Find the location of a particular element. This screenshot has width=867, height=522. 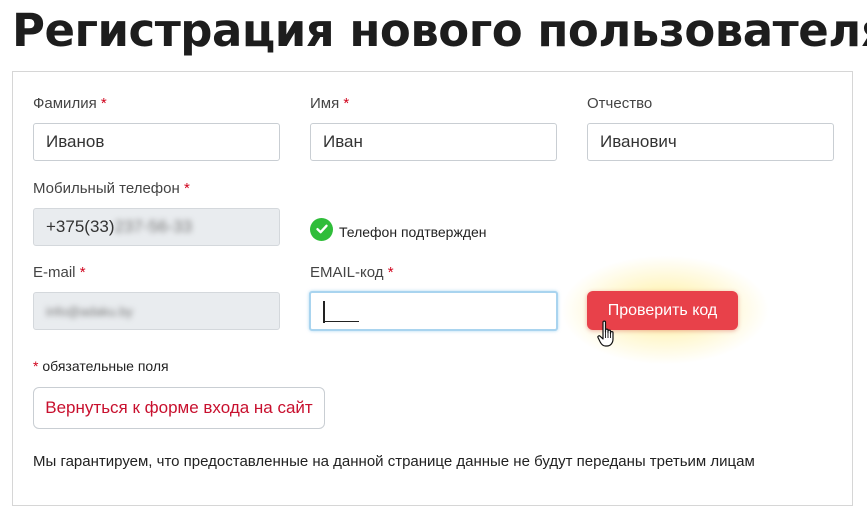

first-name-label: Имя * is located at coordinates (329, 103).